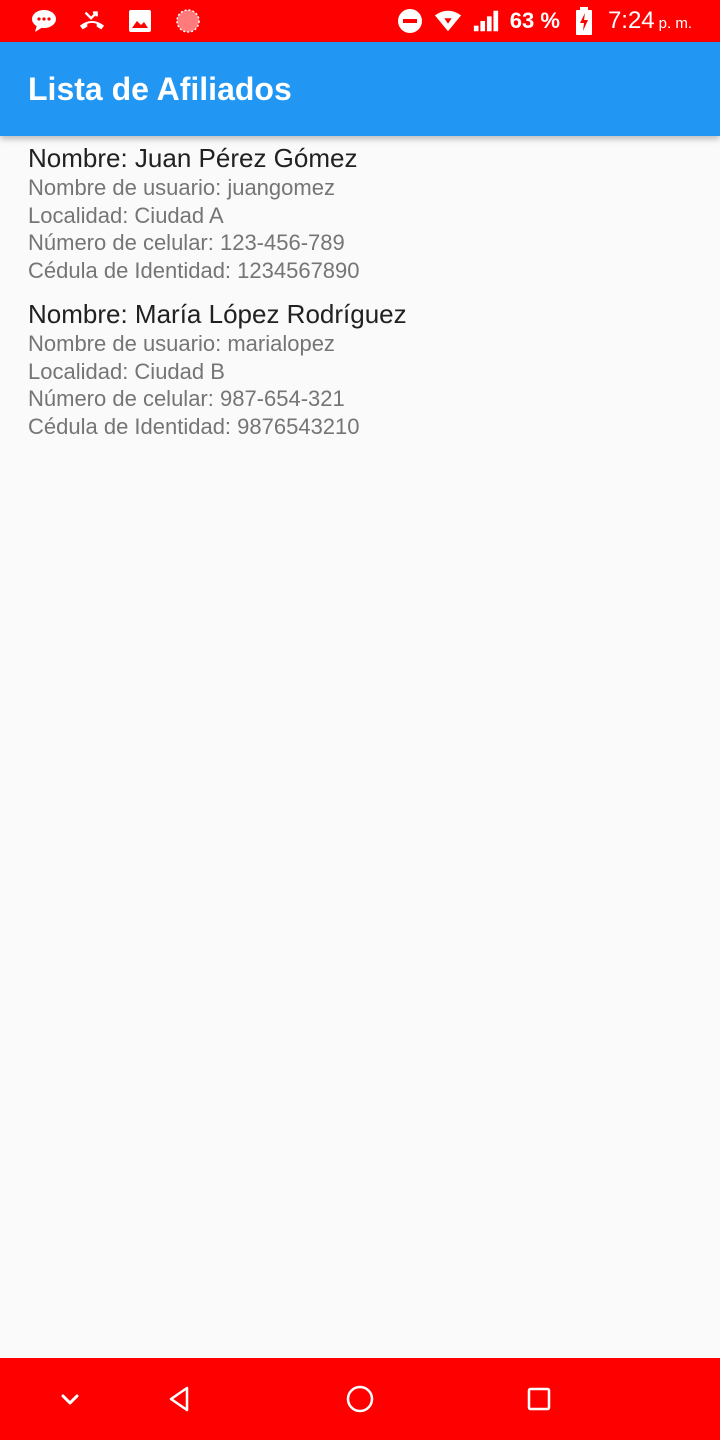 This screenshot has width=720, height=1440. Describe the element at coordinates (44, 21) in the screenshot. I see `chat-bubble-icon` at that location.